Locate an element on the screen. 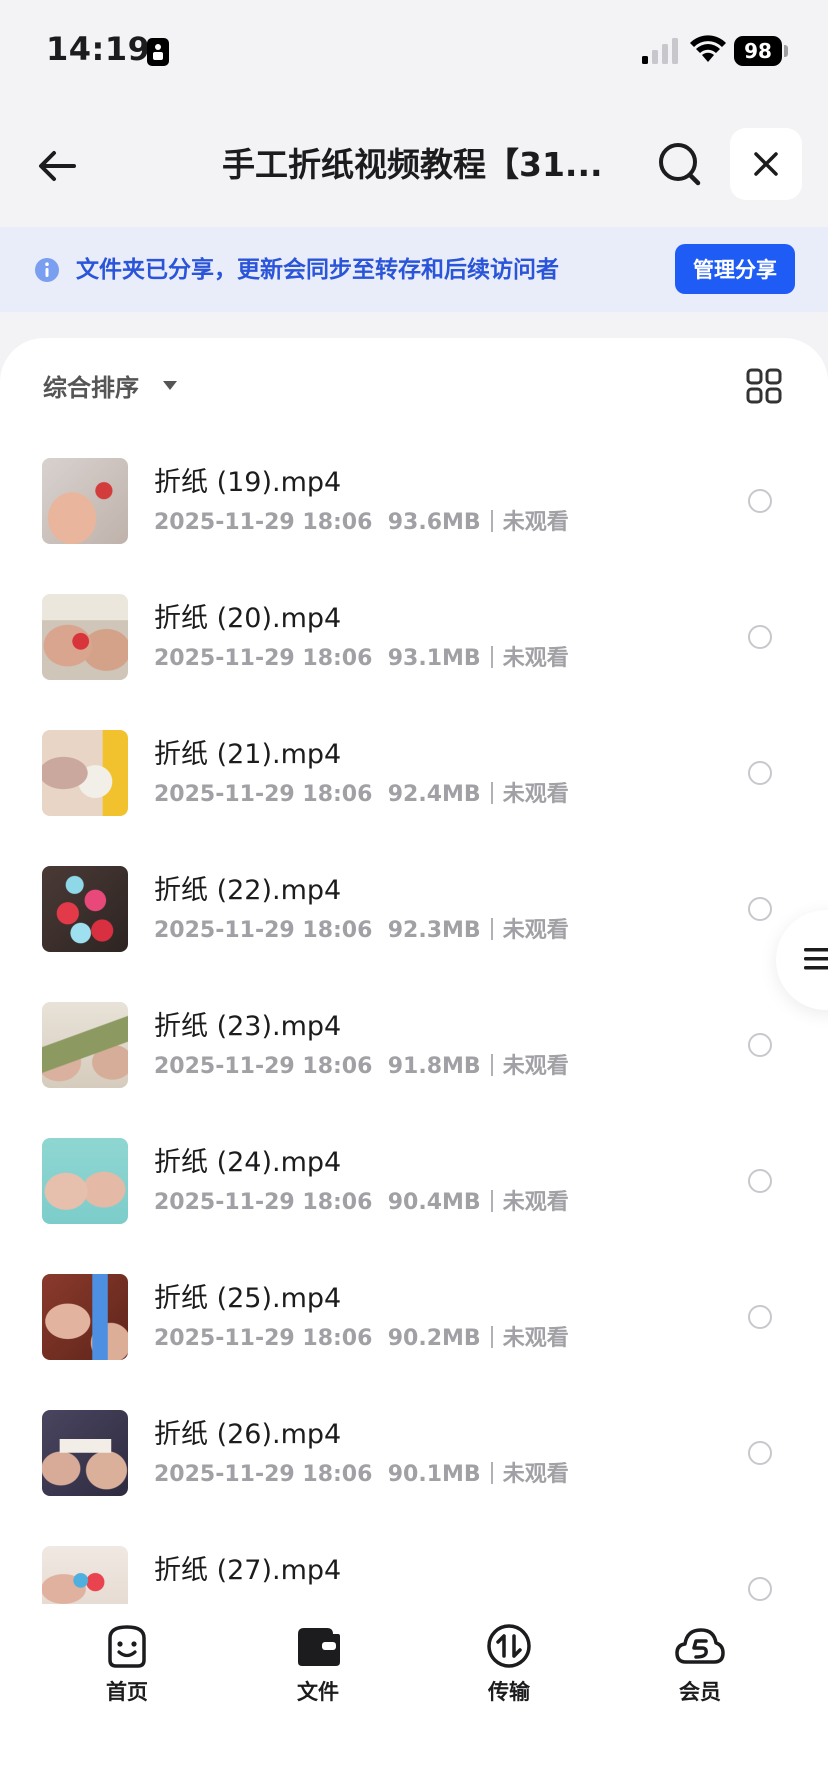  file-name: 折纸 (21).mp4 is located at coordinates (248, 754).